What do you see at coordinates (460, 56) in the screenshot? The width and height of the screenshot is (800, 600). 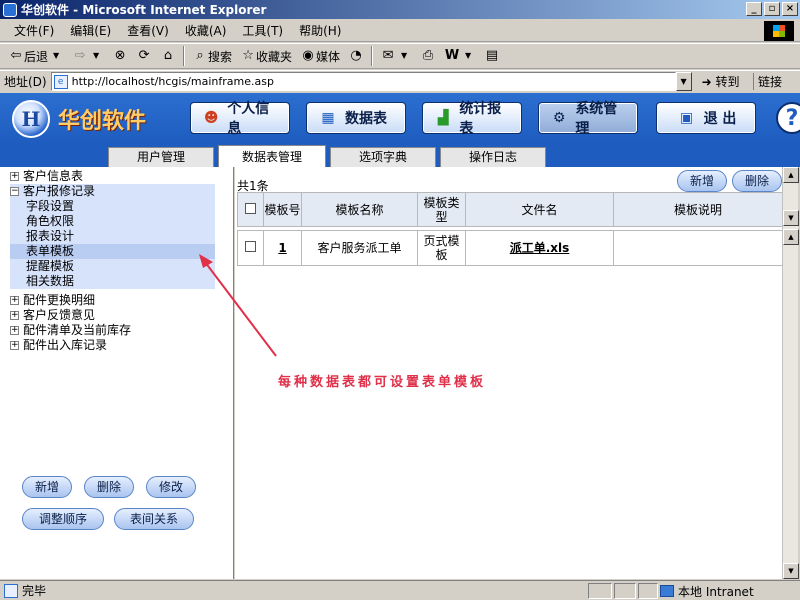 I see `edit-word-button: W ▼` at bounding box center [460, 56].